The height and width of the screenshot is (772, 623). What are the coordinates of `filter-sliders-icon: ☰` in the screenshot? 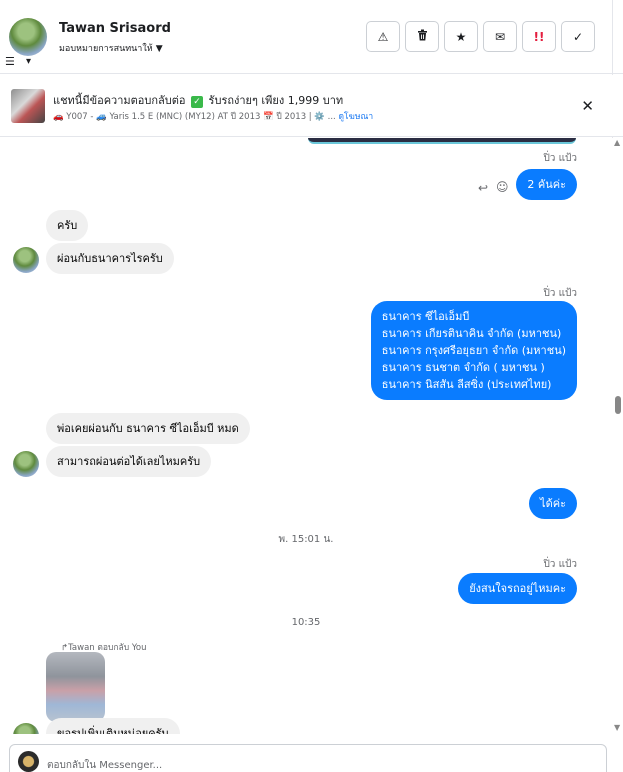 It's located at (10, 61).